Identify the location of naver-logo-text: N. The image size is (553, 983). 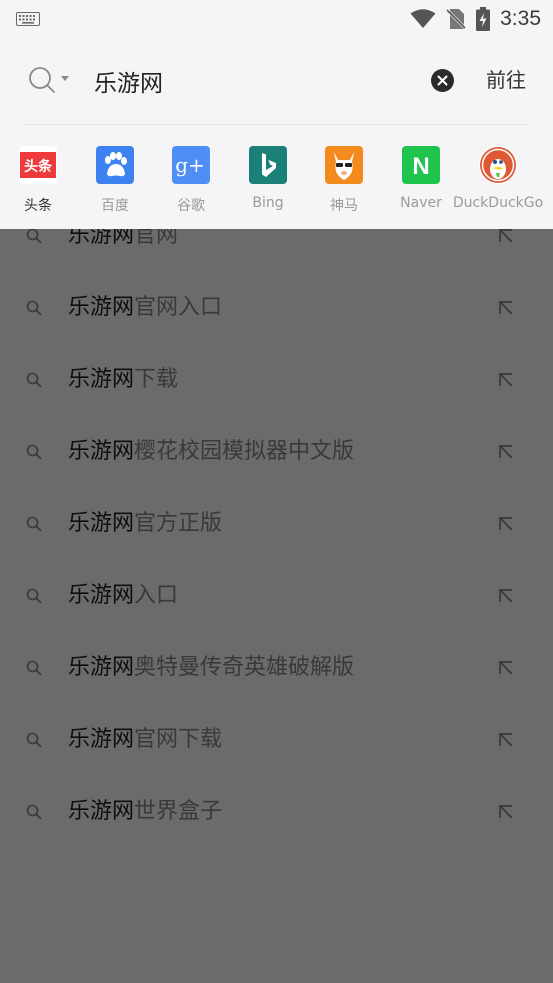
(420, 166).